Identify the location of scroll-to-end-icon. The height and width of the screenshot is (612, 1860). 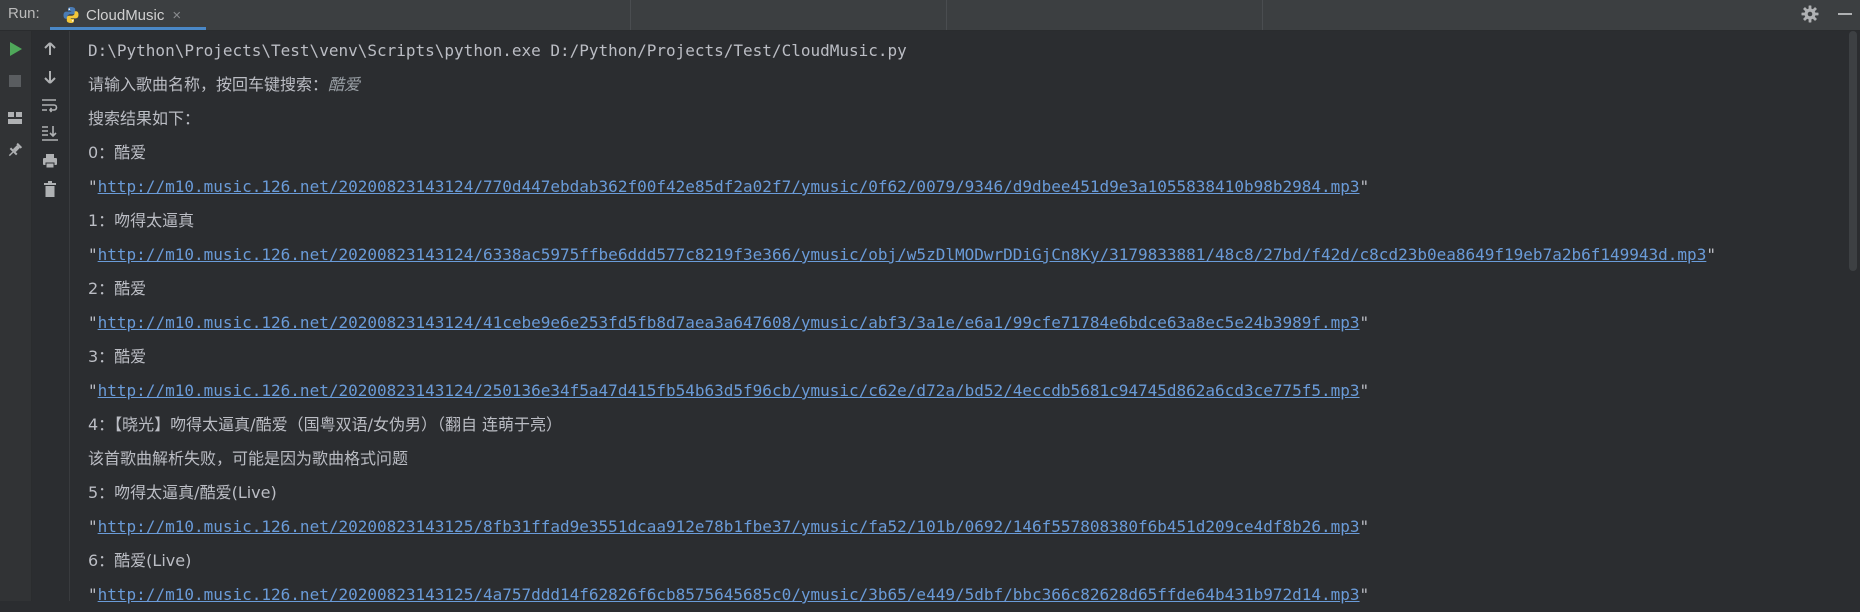
(50, 133).